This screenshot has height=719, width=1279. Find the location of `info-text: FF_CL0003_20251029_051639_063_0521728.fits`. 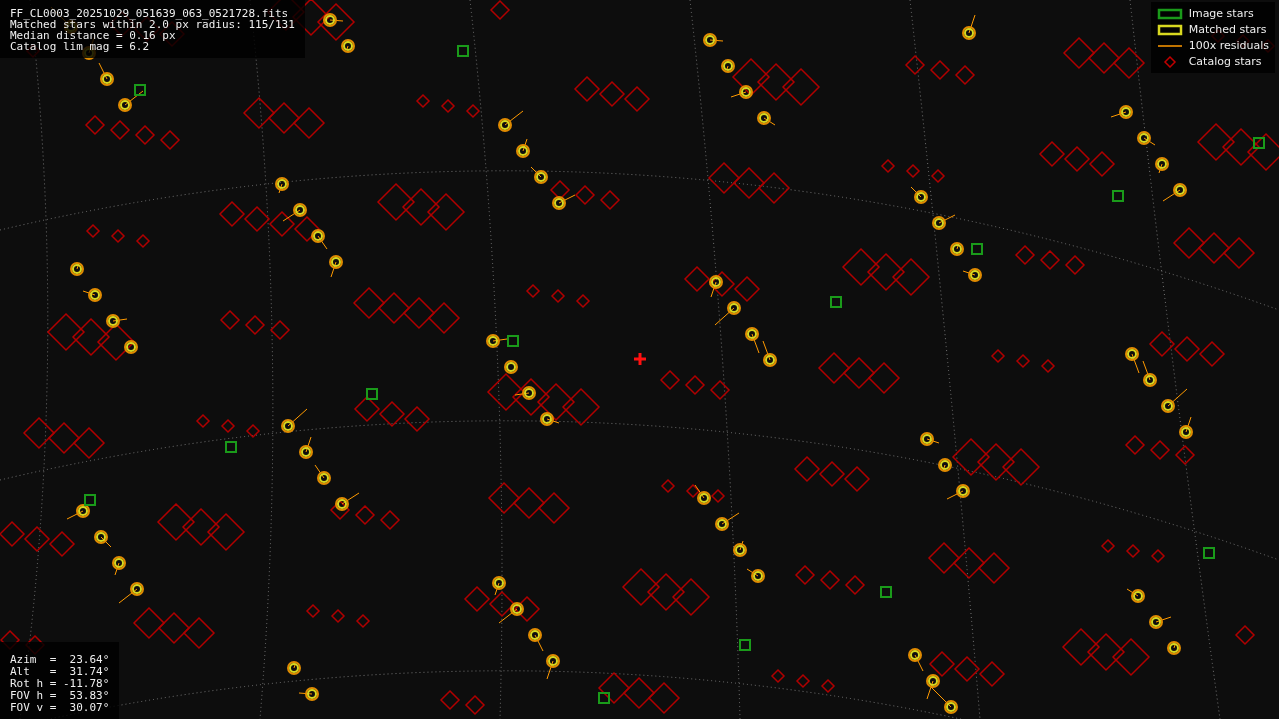

info-text: FF_CL0003_20251029_051639_063_0521728.fits is located at coordinates (150, 13).